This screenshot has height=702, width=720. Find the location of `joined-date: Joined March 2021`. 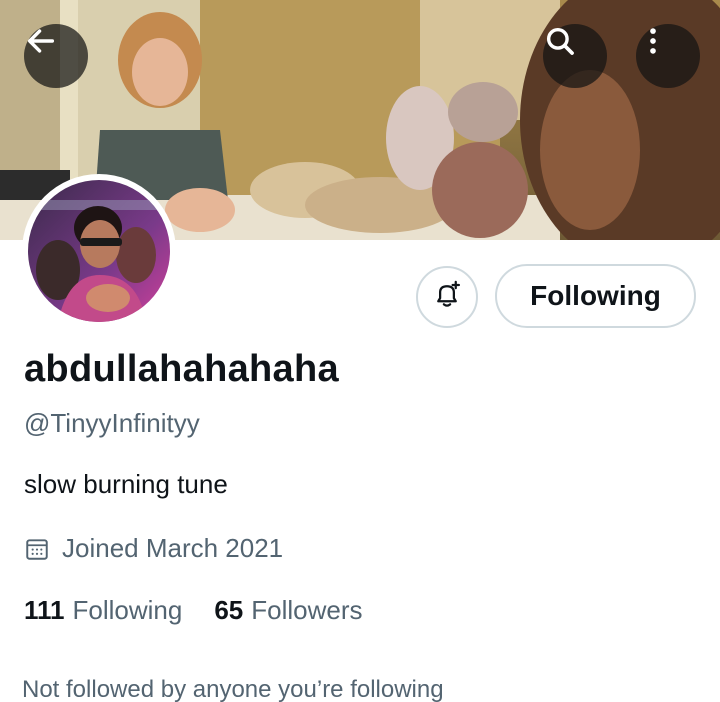

joined-date: Joined March 2021 is located at coordinates (153, 548).